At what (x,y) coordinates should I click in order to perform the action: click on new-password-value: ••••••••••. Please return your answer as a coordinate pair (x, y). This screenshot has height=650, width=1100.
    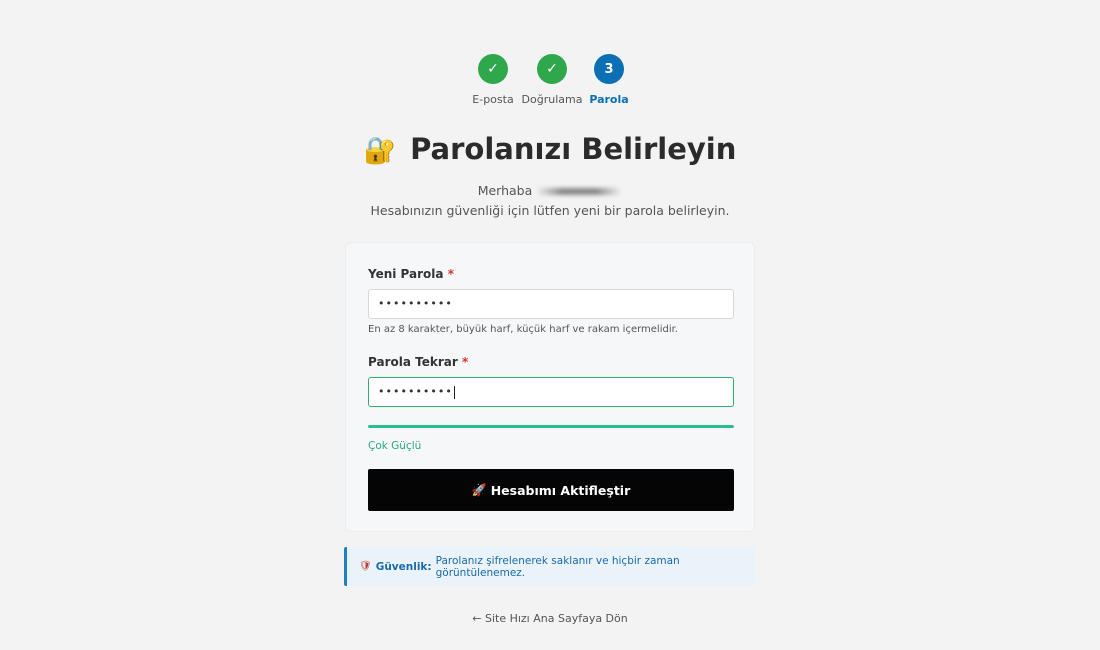
    Looking at the image, I should click on (415, 303).